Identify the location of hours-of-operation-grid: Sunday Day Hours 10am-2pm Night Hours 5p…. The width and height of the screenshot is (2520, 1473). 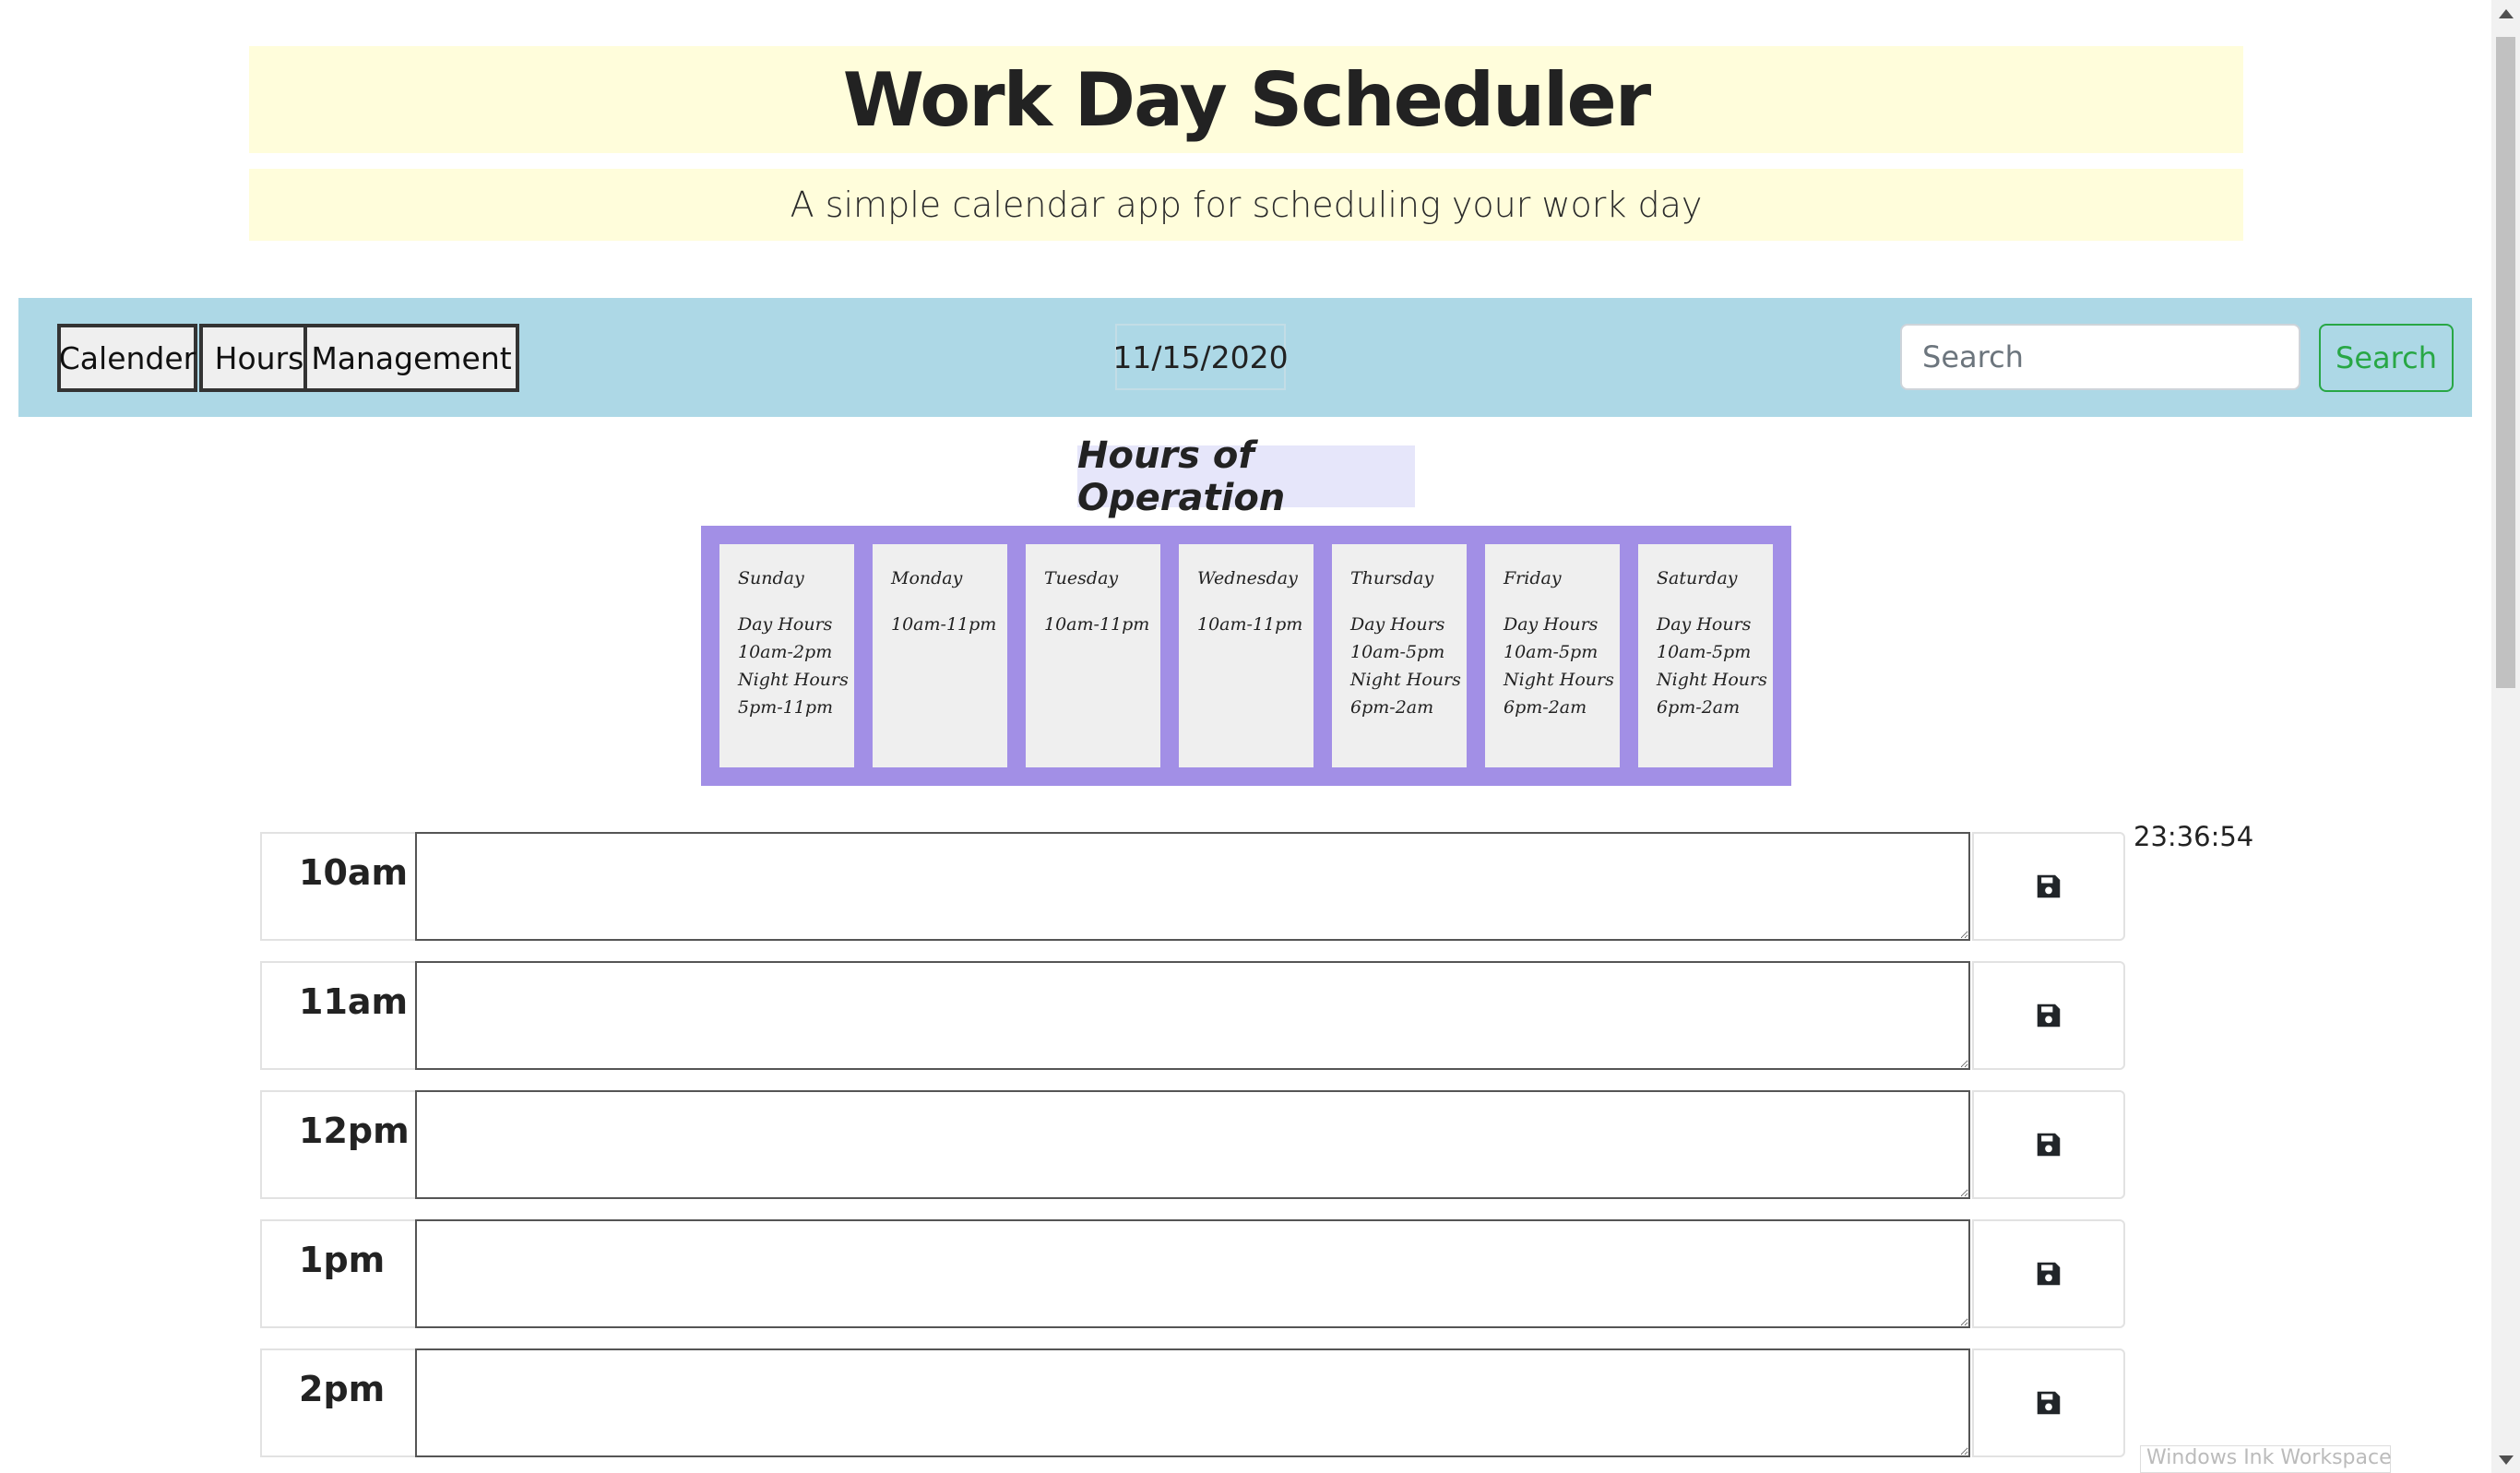
(1246, 656).